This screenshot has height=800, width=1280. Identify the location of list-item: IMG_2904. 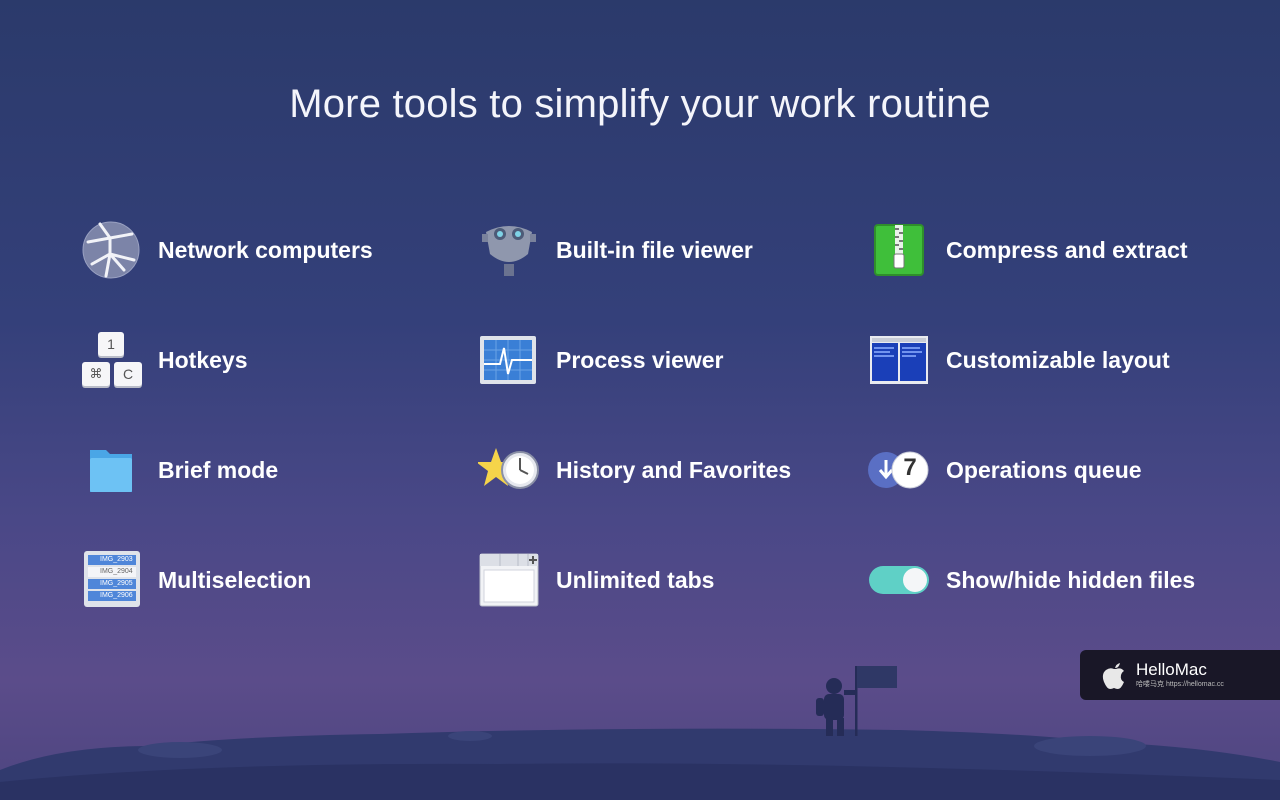
(112, 572).